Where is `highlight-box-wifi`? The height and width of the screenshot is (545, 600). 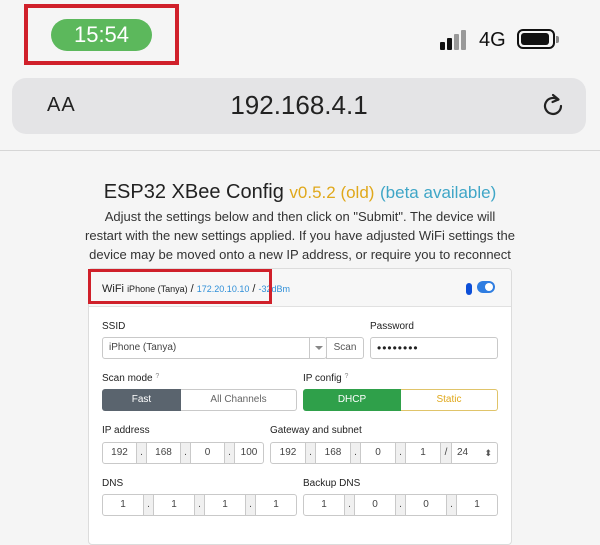
highlight-box-wifi is located at coordinates (180, 286).